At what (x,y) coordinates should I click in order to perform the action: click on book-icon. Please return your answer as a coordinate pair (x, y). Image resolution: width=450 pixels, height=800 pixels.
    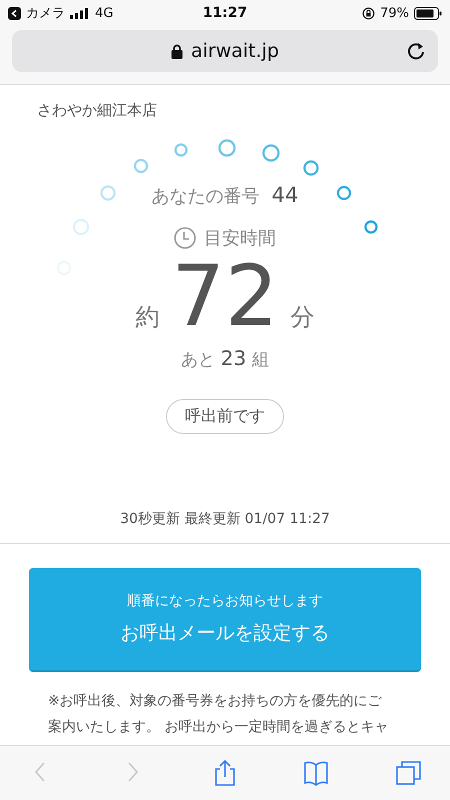
    Looking at the image, I should click on (316, 773).